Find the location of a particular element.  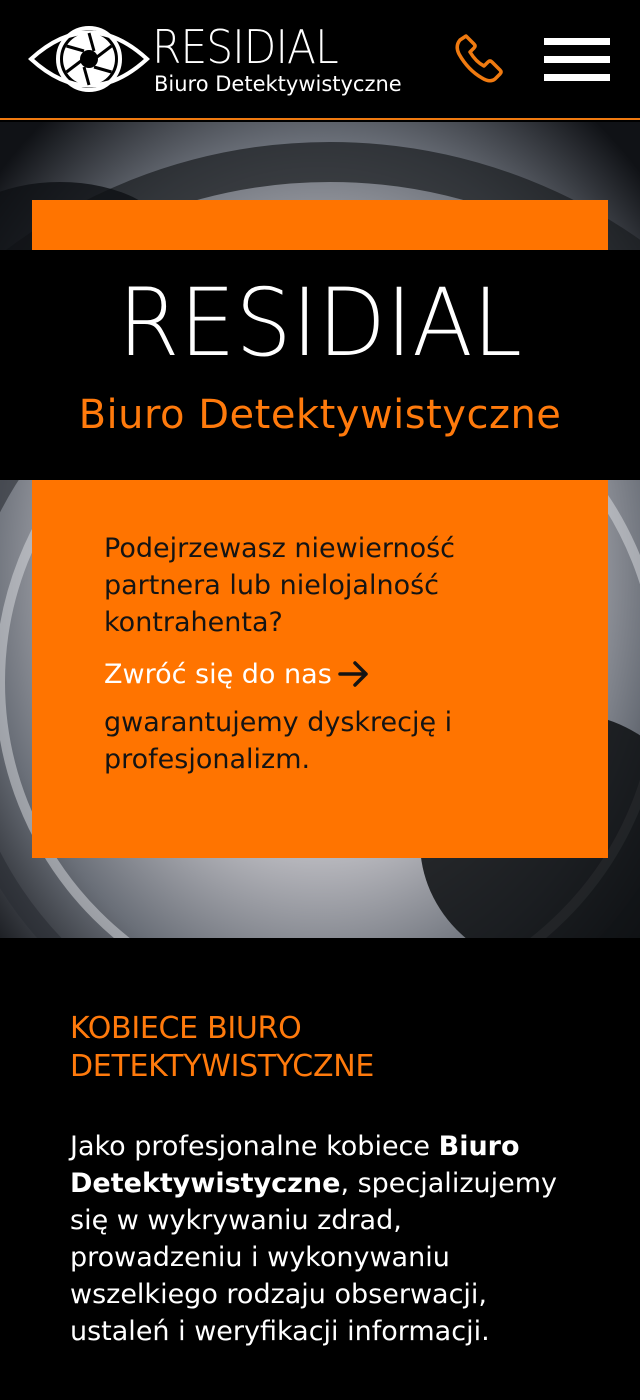

logo-wordmark: RESIDIAL is located at coordinates (245, 47).